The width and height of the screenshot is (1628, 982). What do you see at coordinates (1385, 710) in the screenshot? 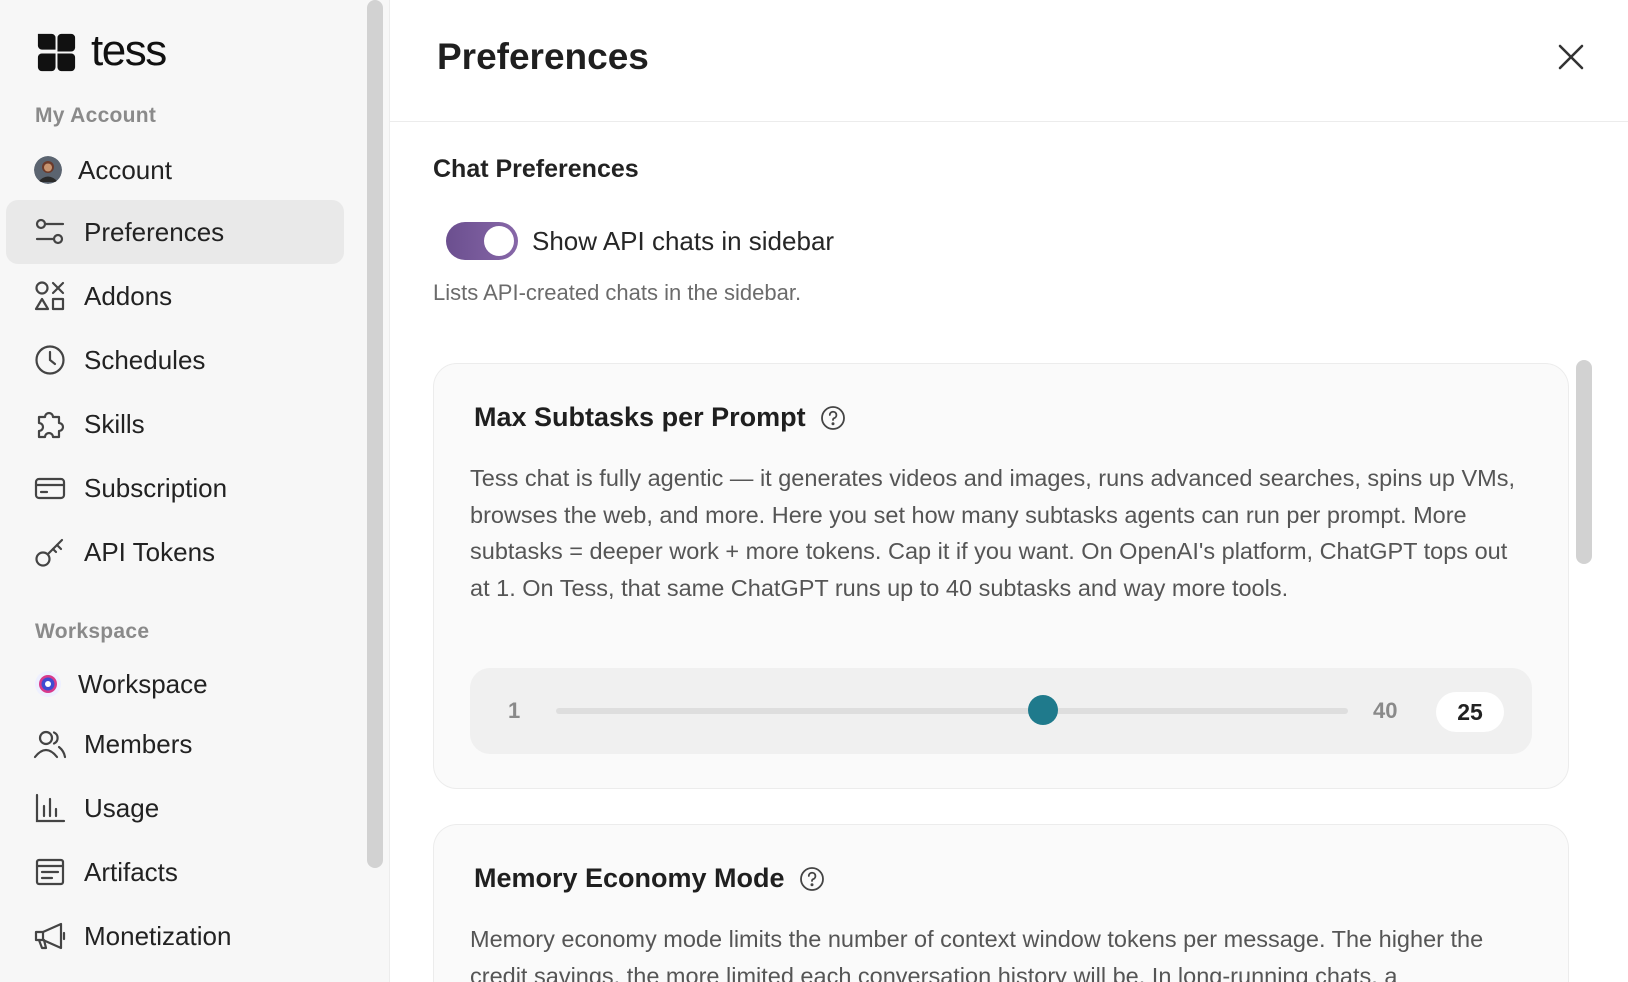
I see `slider-max-label: 40` at bounding box center [1385, 710].